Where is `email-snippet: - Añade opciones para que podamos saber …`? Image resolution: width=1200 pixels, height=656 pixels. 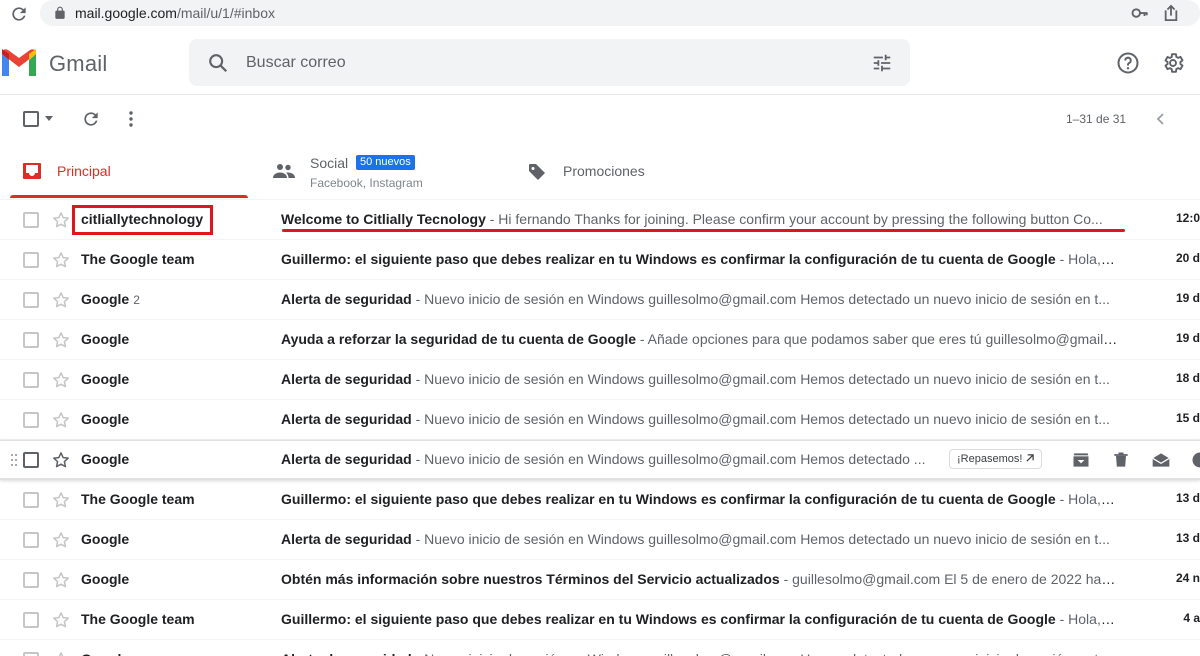 email-snippet: - Añade opciones para que podamos saber … is located at coordinates (877, 339).